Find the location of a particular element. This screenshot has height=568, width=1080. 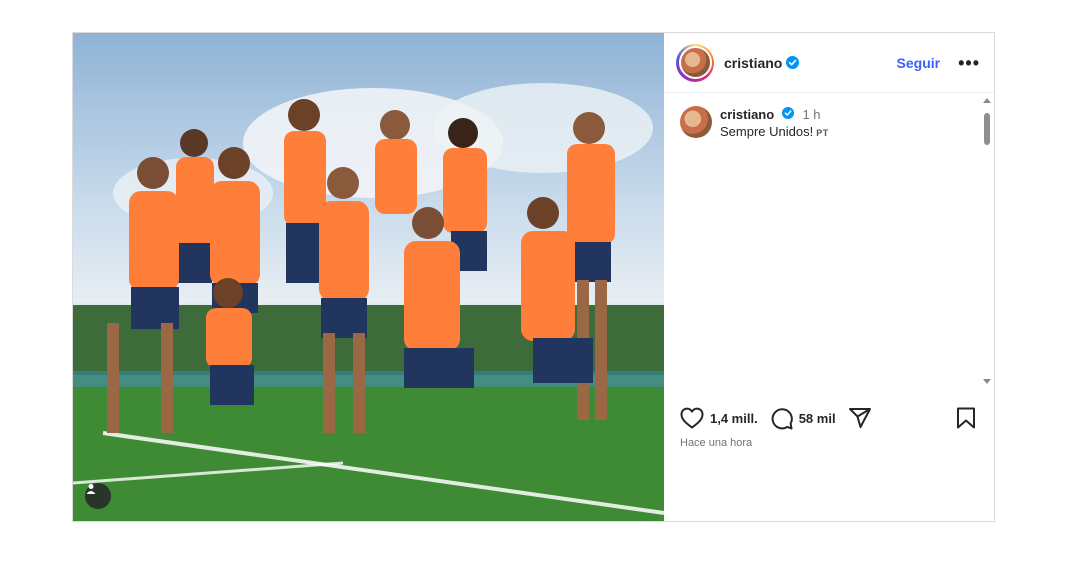

like-count: 1,4 mill. is located at coordinates (734, 418).